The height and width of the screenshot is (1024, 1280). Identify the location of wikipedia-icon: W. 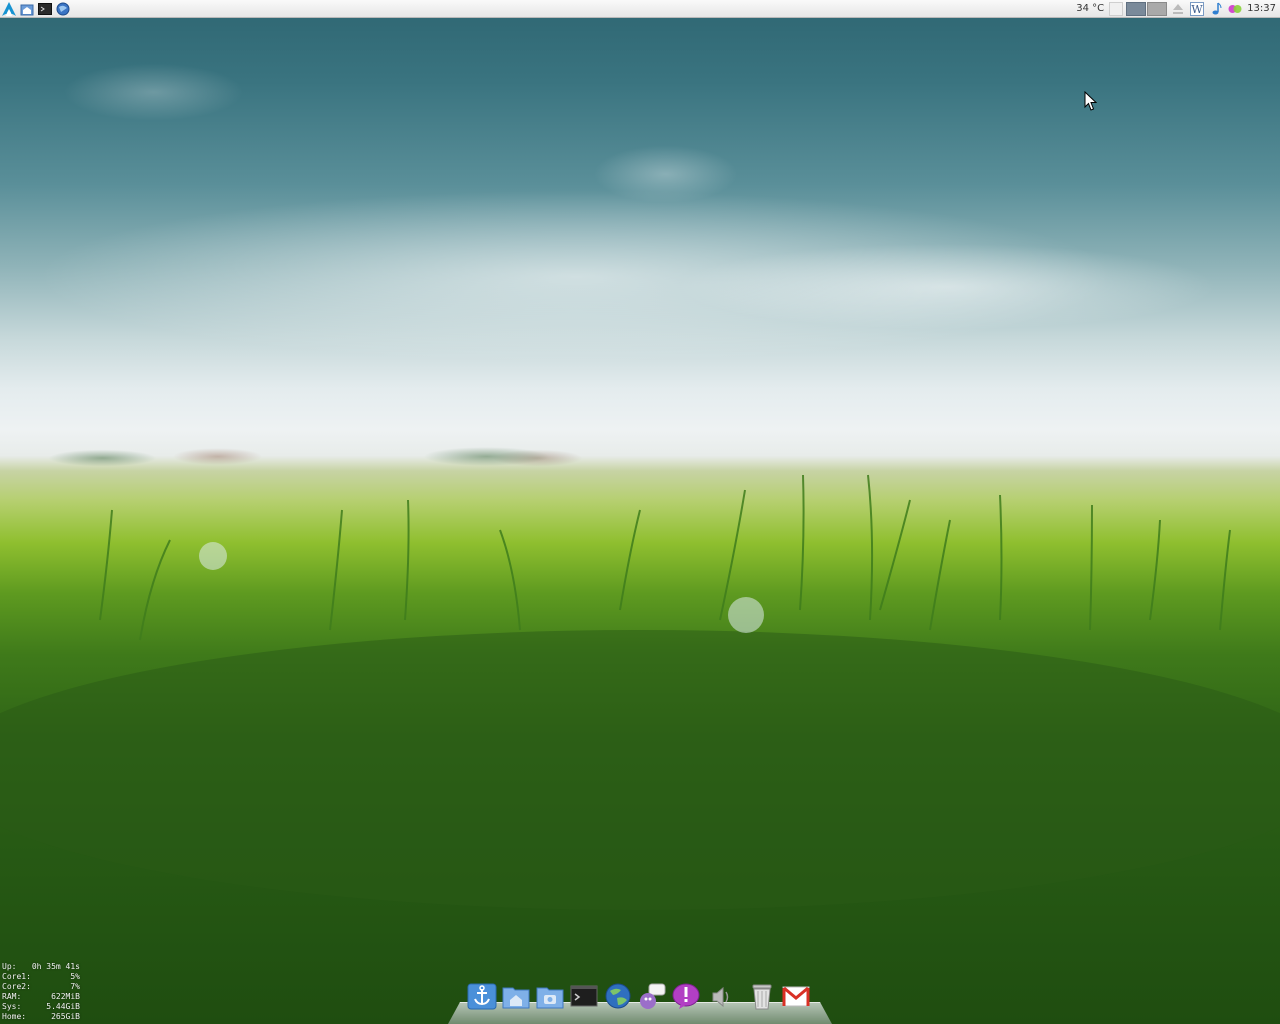
(1197, 9).